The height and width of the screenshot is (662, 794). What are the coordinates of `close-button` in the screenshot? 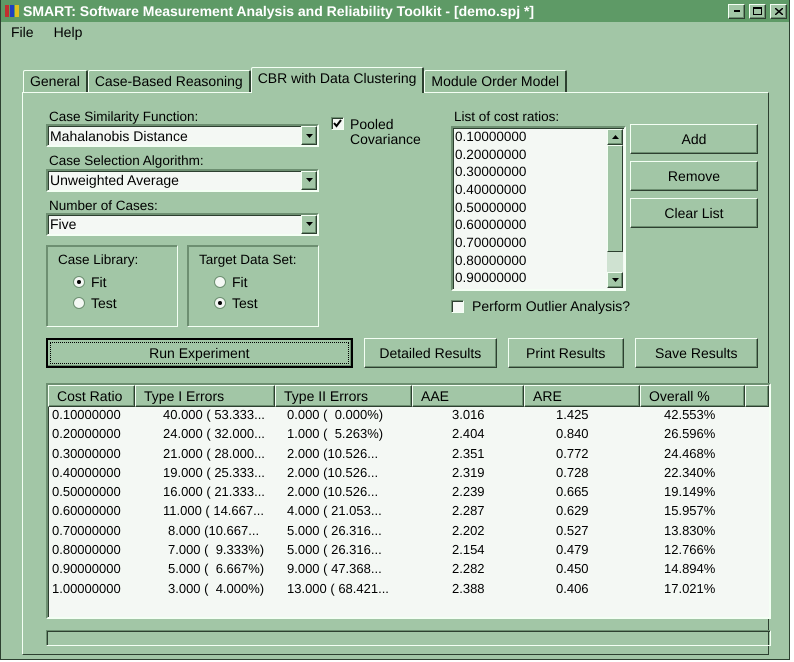 It's located at (778, 11).